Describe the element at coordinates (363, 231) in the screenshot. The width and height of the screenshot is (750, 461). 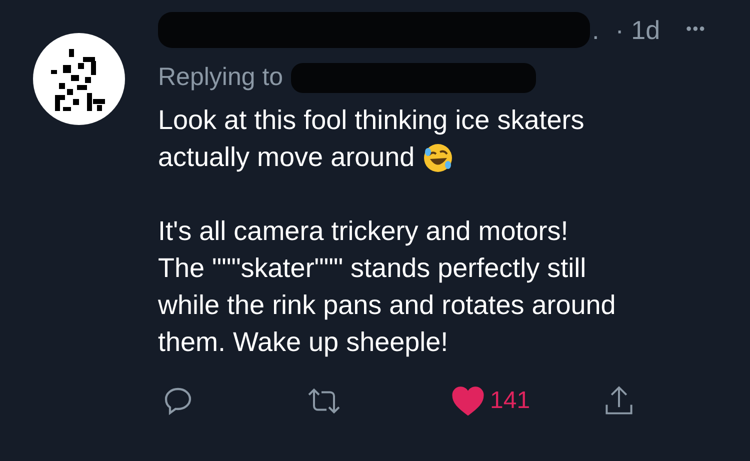
I see `tweet-text-line: It's all camera trickery and motors!` at that location.